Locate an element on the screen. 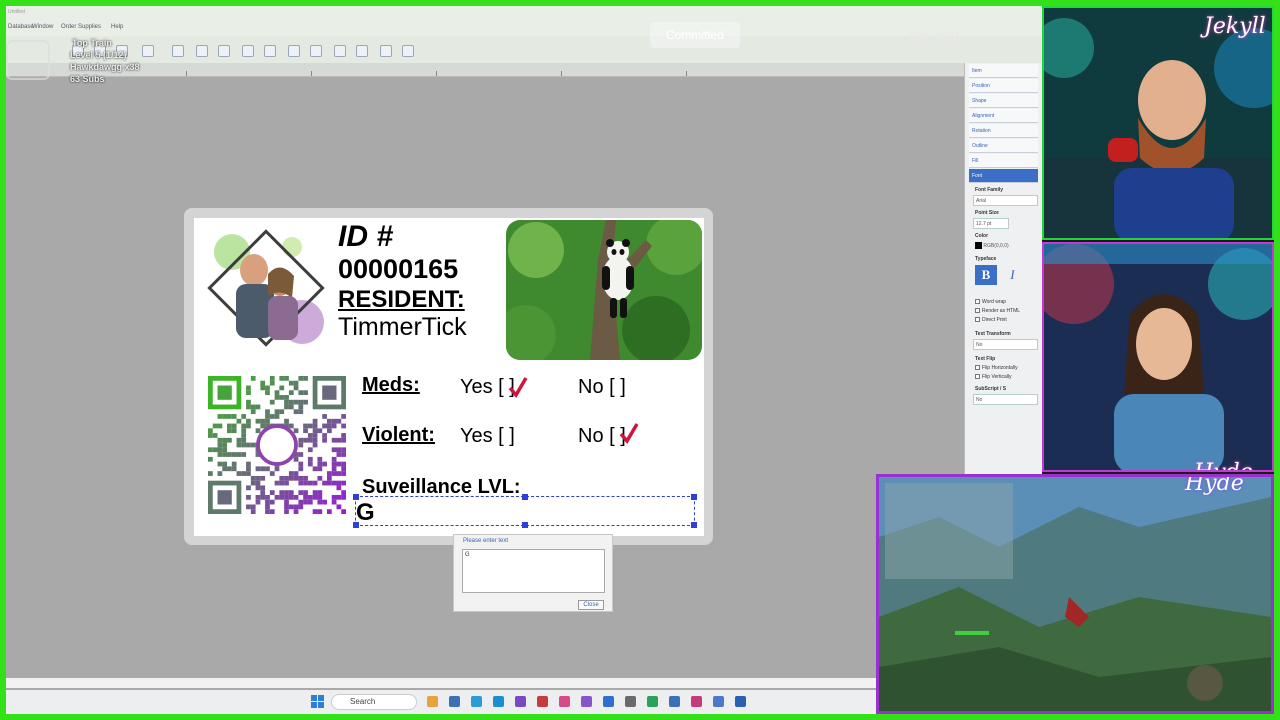 The width and height of the screenshot is (1280, 720). train-level: Level 5 (1/12) is located at coordinates (98, 55).